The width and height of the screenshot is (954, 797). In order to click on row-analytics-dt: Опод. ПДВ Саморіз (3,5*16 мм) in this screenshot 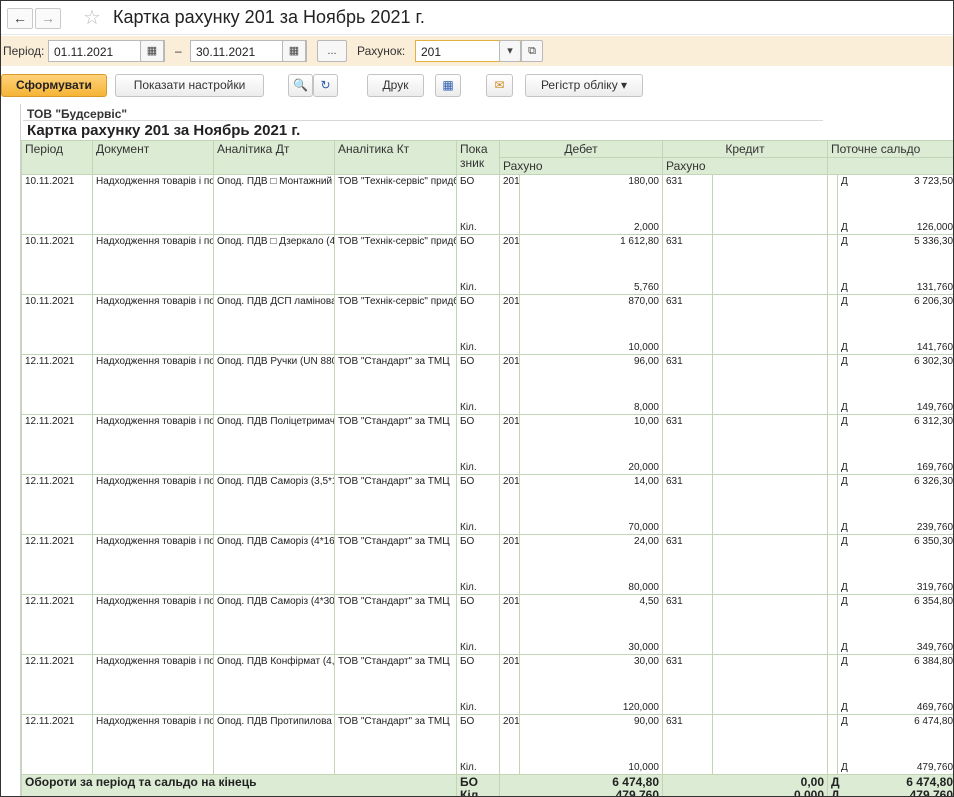, I will do `click(274, 504)`.